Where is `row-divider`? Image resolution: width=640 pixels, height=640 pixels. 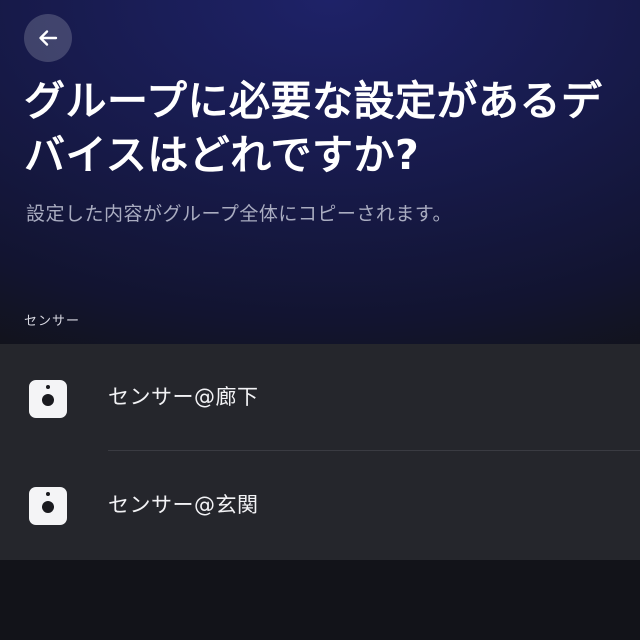 row-divider is located at coordinates (374, 450).